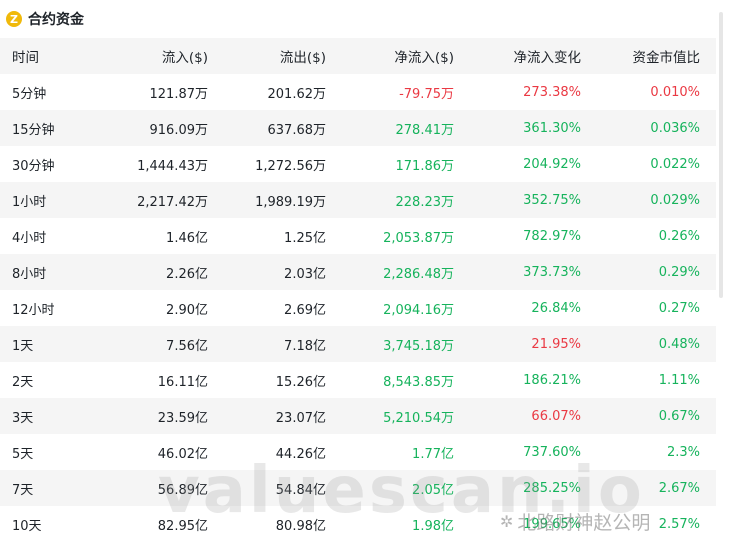  Describe the element at coordinates (418, 274) in the screenshot. I see `cell-net-inflow: 2,286.48万` at that location.